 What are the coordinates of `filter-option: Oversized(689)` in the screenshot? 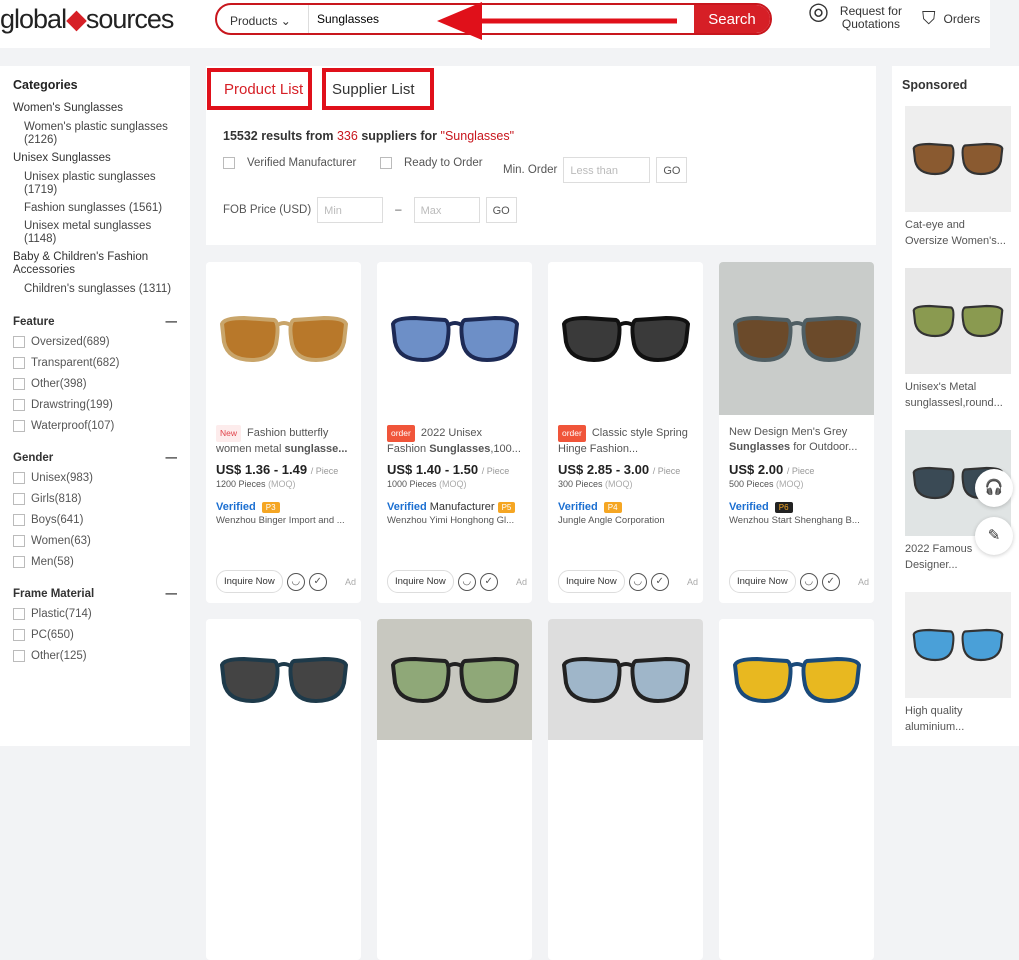 It's located at (95, 342).